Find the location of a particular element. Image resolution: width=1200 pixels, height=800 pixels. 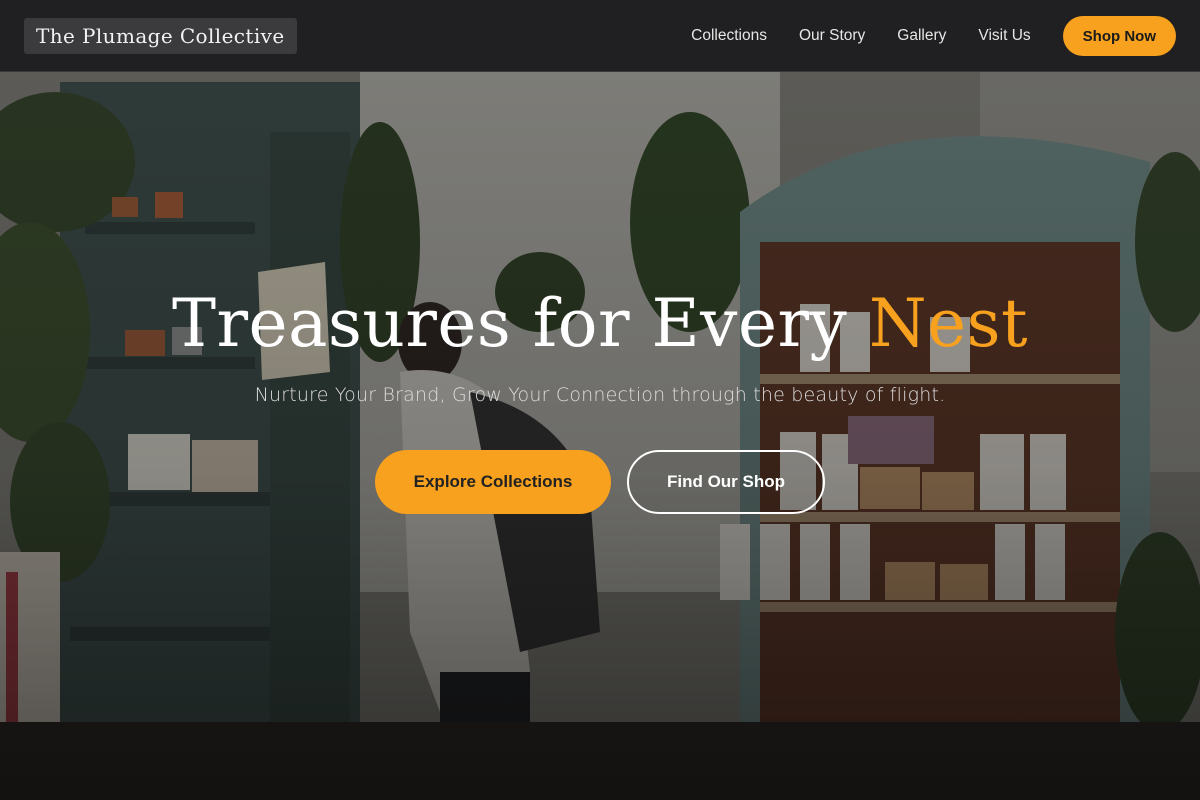

nav-link-gallery: Gallery is located at coordinates (921, 36).